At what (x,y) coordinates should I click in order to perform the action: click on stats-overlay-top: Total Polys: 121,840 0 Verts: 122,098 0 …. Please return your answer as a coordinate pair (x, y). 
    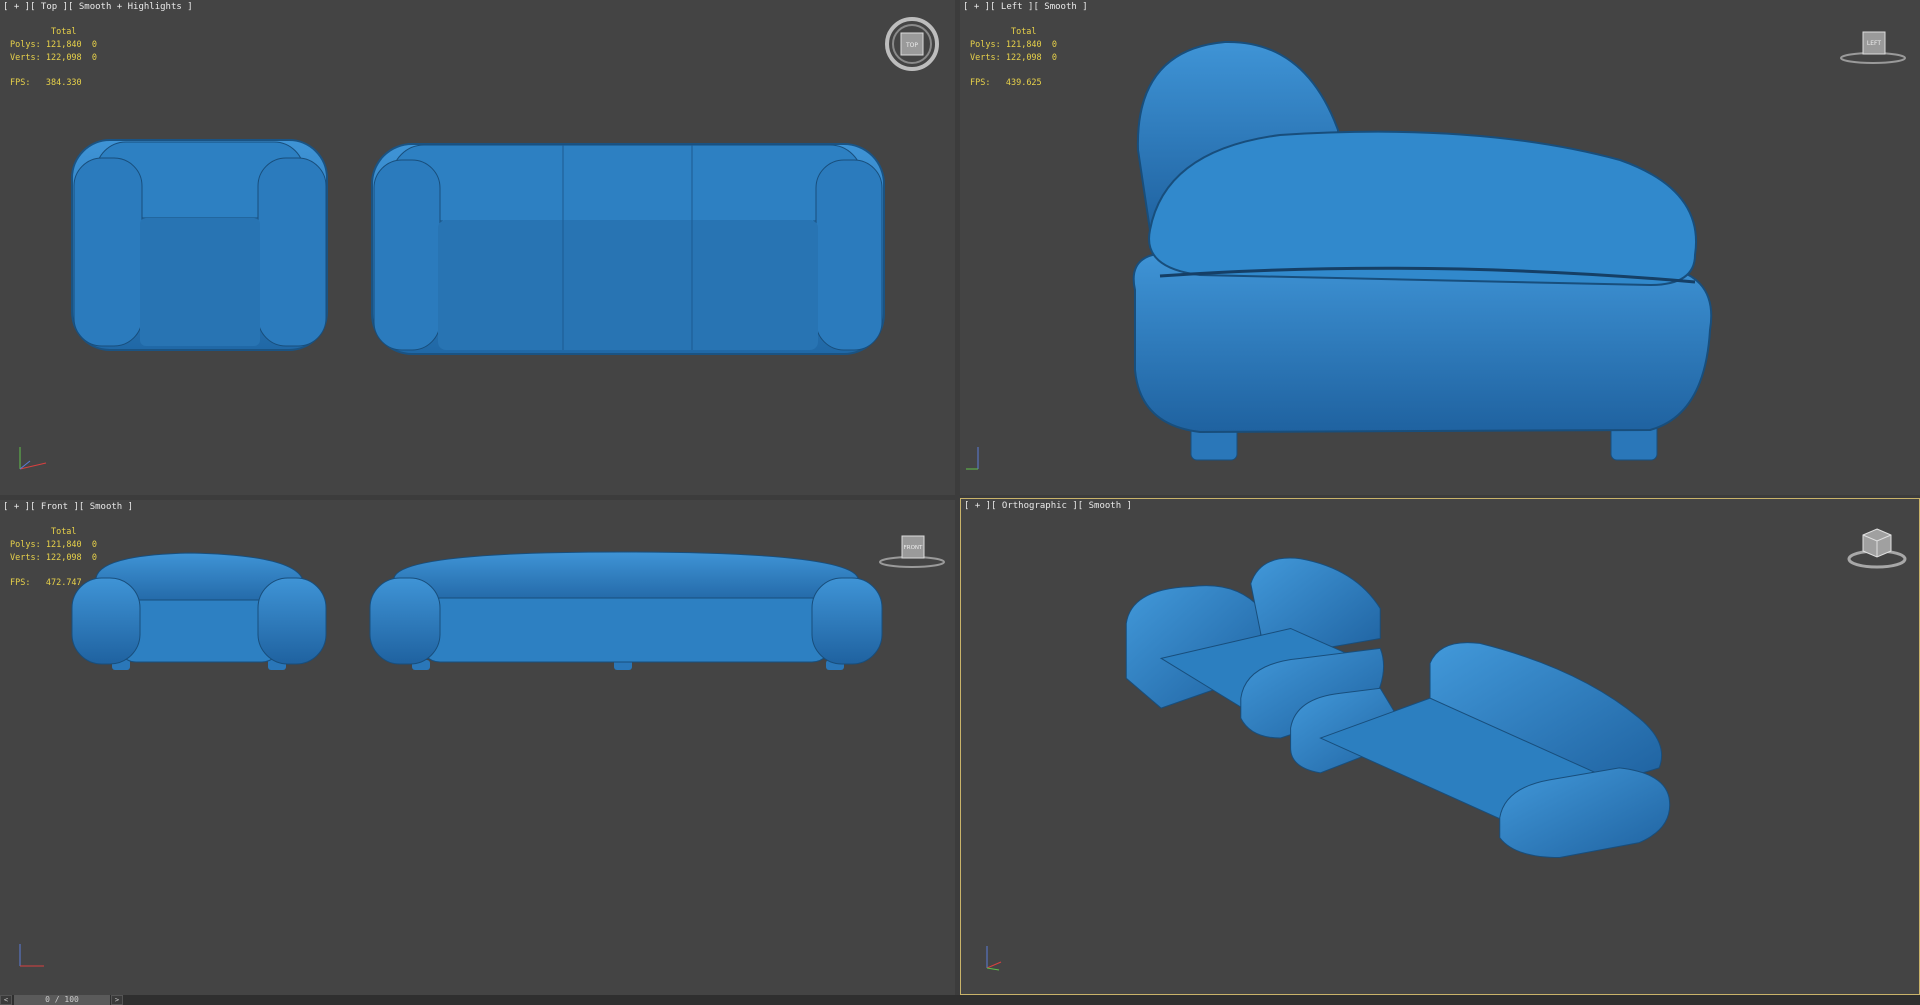
    Looking at the image, I should click on (53, 58).